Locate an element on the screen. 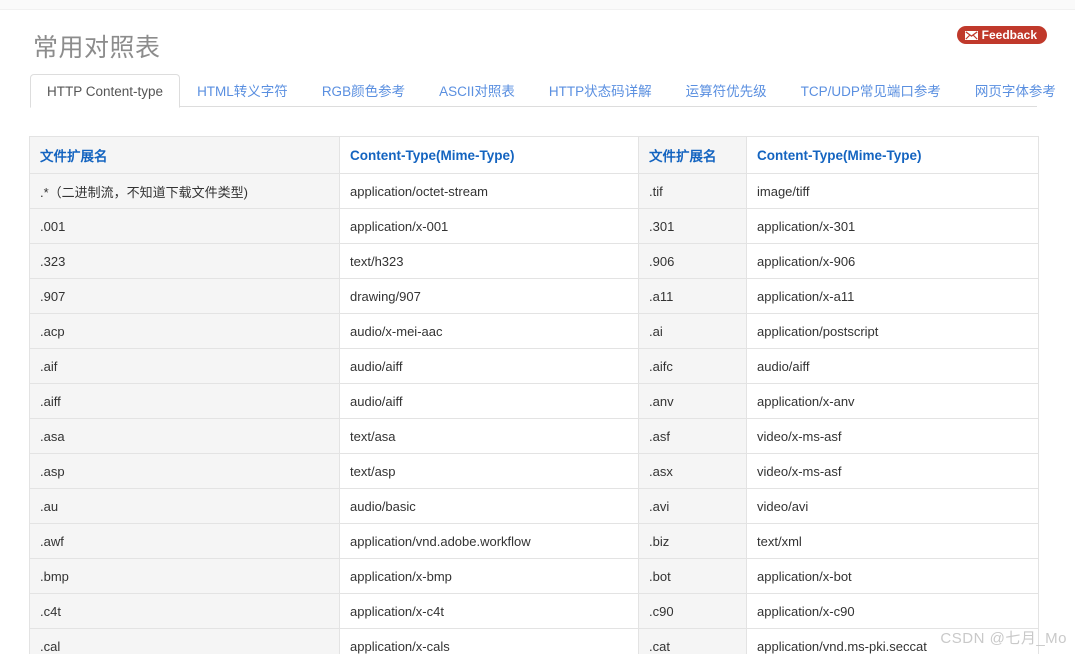 The height and width of the screenshot is (654, 1075). tab-4: HTTP状态码详解 is located at coordinates (600, 91).